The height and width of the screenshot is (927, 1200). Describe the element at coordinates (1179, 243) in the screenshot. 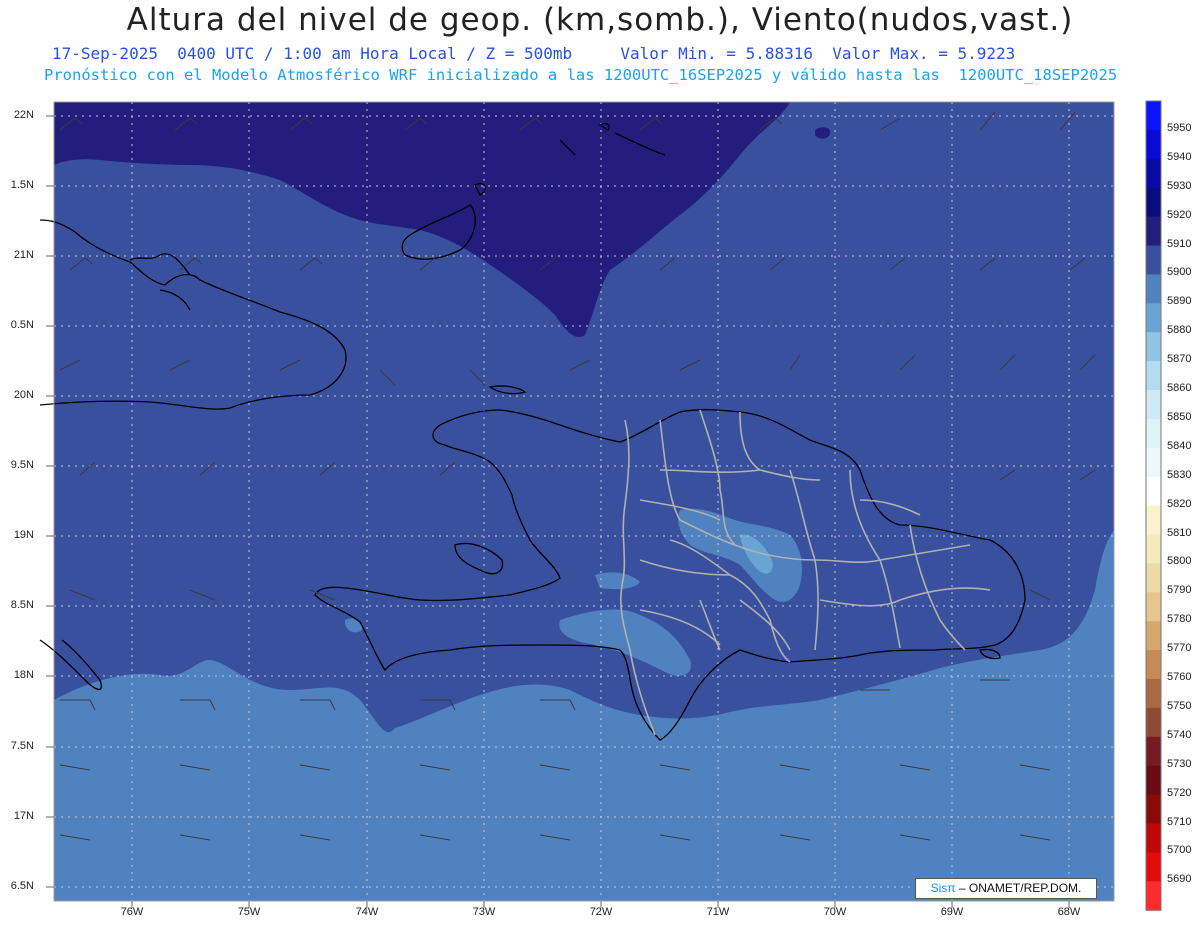

I see `colorbar-label: 5910` at that location.